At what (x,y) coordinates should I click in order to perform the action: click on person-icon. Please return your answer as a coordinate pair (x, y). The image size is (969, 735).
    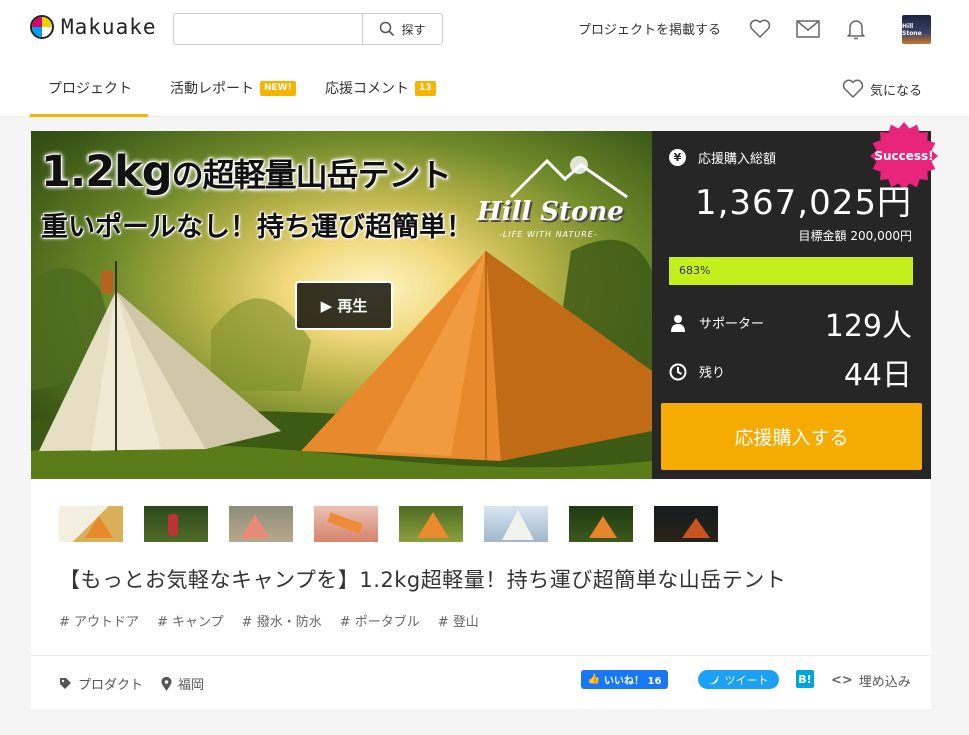
    Looking at the image, I should click on (678, 323).